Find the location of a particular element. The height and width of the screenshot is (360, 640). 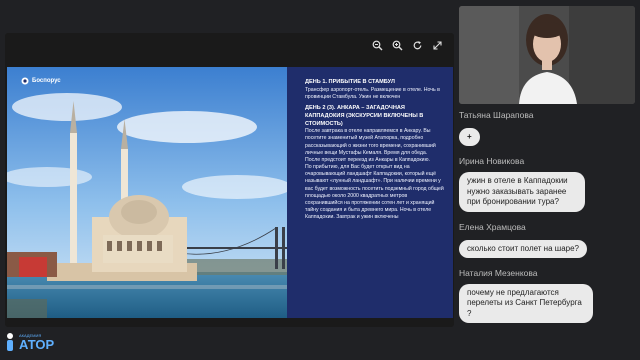

day1-title: ДЕНЬ 1. ПРИБЫТИЕ В СТАМБУЛ is located at coordinates (350, 82).